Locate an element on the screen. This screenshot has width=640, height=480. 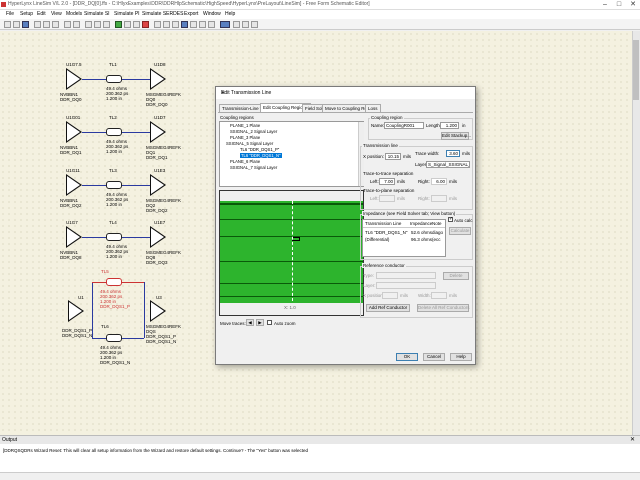
tree-item-plane-1: PLANE_1 Plane is located at coordinates (245, 125).